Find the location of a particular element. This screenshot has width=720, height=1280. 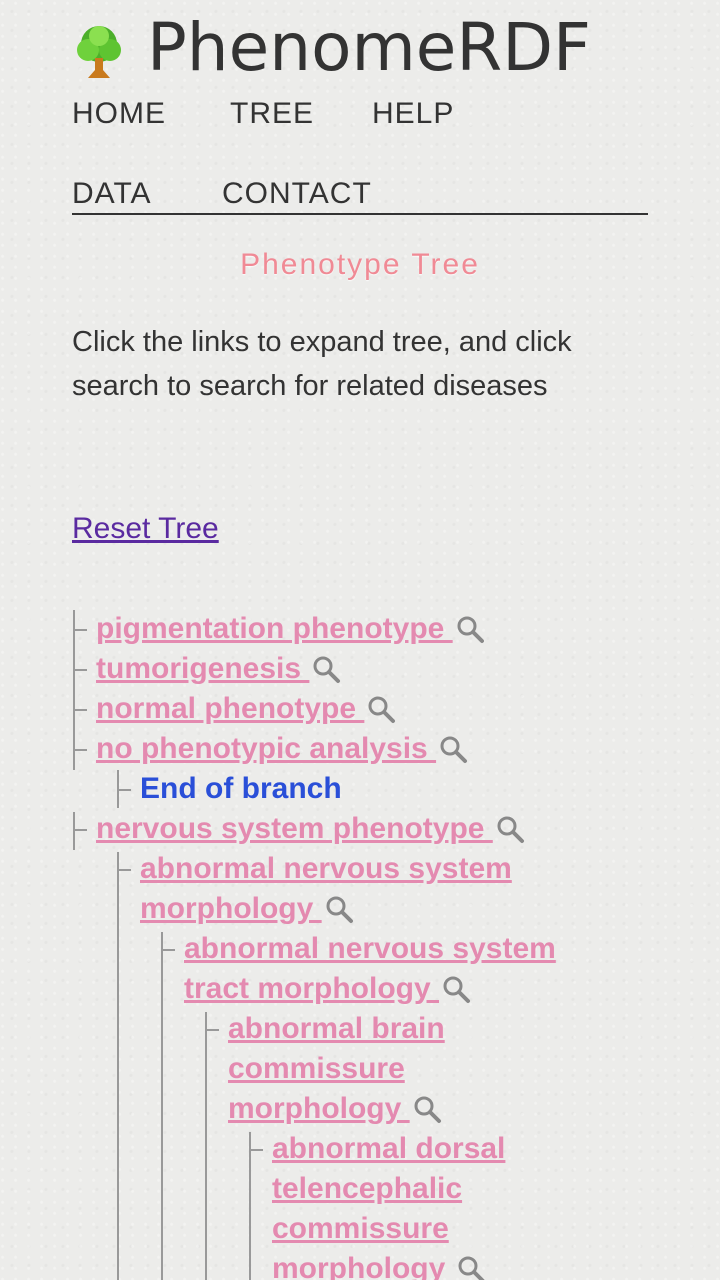

tree-node: normal phenotype is located at coordinates (376, 709).